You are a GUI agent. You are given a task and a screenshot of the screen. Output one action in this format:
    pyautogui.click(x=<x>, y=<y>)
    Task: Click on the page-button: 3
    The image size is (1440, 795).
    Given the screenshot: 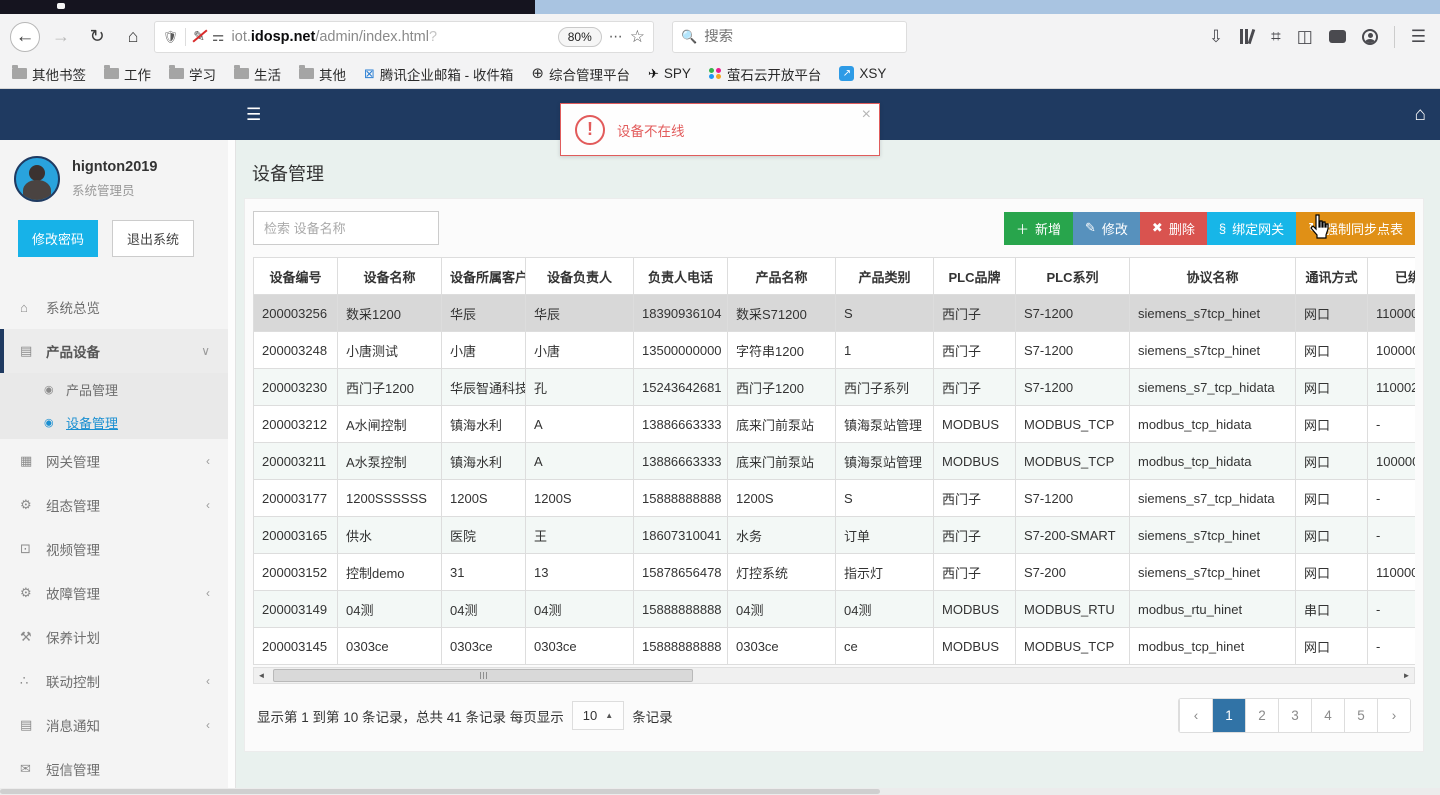 What is the action you would take?
    pyautogui.click(x=1294, y=715)
    